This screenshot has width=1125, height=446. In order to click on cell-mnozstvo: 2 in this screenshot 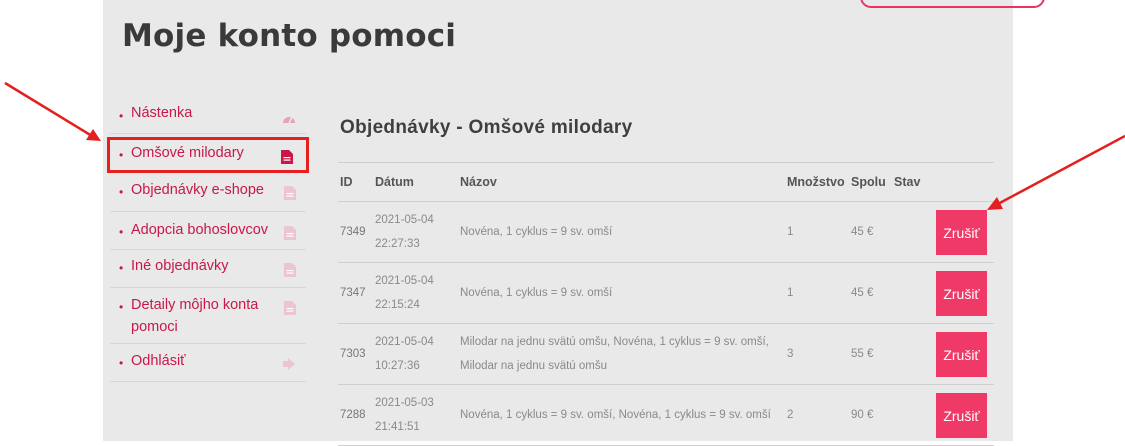, I will do `click(817, 415)`.